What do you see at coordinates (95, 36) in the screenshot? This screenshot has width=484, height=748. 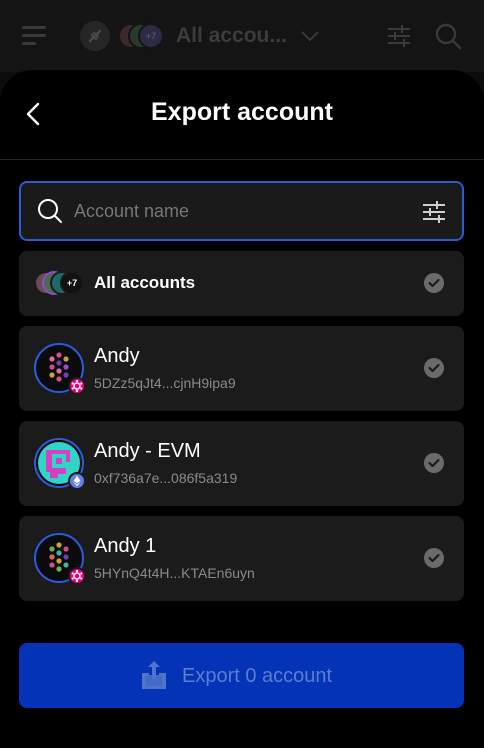 I see `network-connection-icon` at bounding box center [95, 36].